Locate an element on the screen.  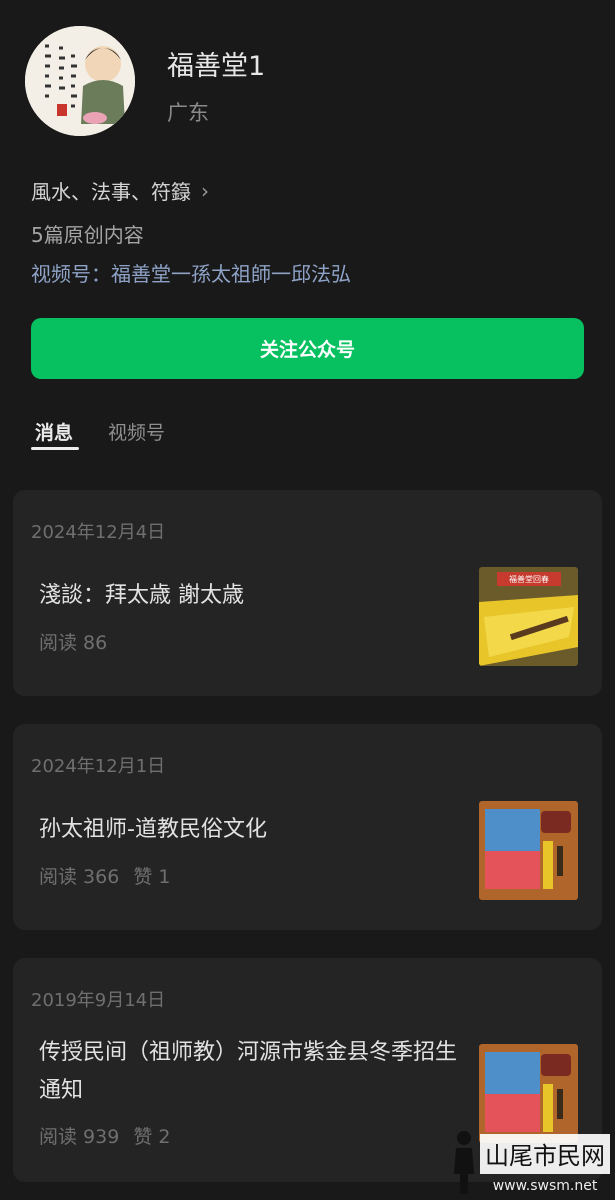
article-title: 淺談：拜太歳 謝太歳 is located at coordinates (141, 595).